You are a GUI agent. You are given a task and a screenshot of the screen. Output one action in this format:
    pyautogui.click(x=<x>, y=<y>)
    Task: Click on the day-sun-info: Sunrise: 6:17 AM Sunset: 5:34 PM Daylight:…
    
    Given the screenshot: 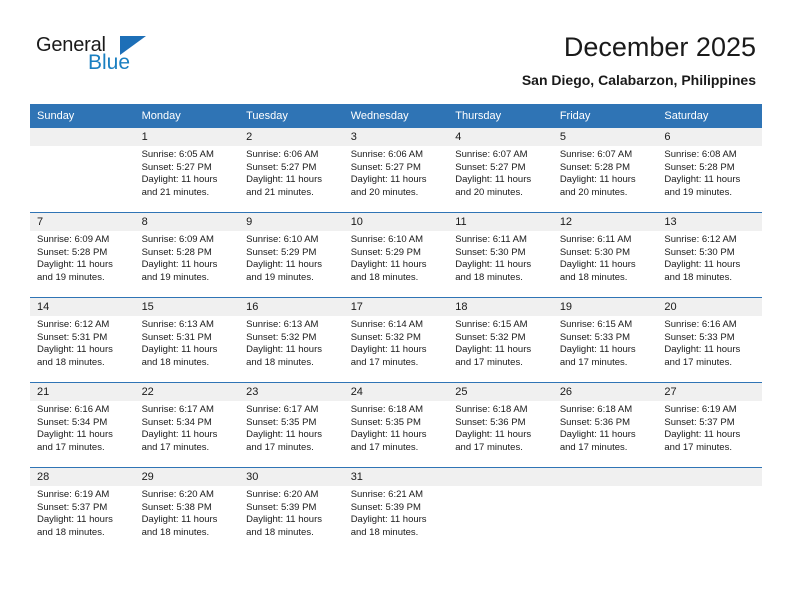 What is the action you would take?
    pyautogui.click(x=187, y=427)
    